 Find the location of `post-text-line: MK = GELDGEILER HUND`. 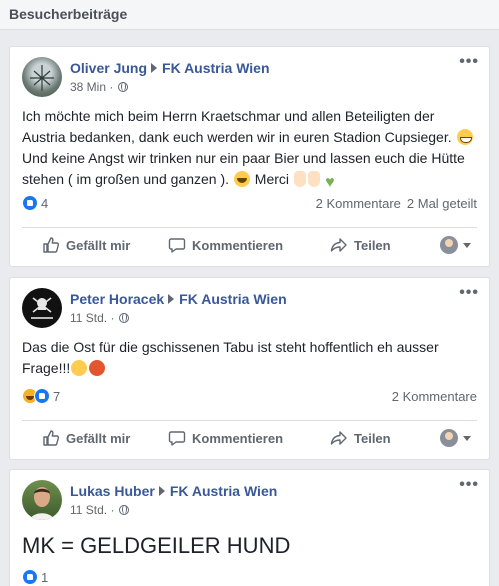

post-text-line: MK = GELDGEILER HUND is located at coordinates (156, 545).